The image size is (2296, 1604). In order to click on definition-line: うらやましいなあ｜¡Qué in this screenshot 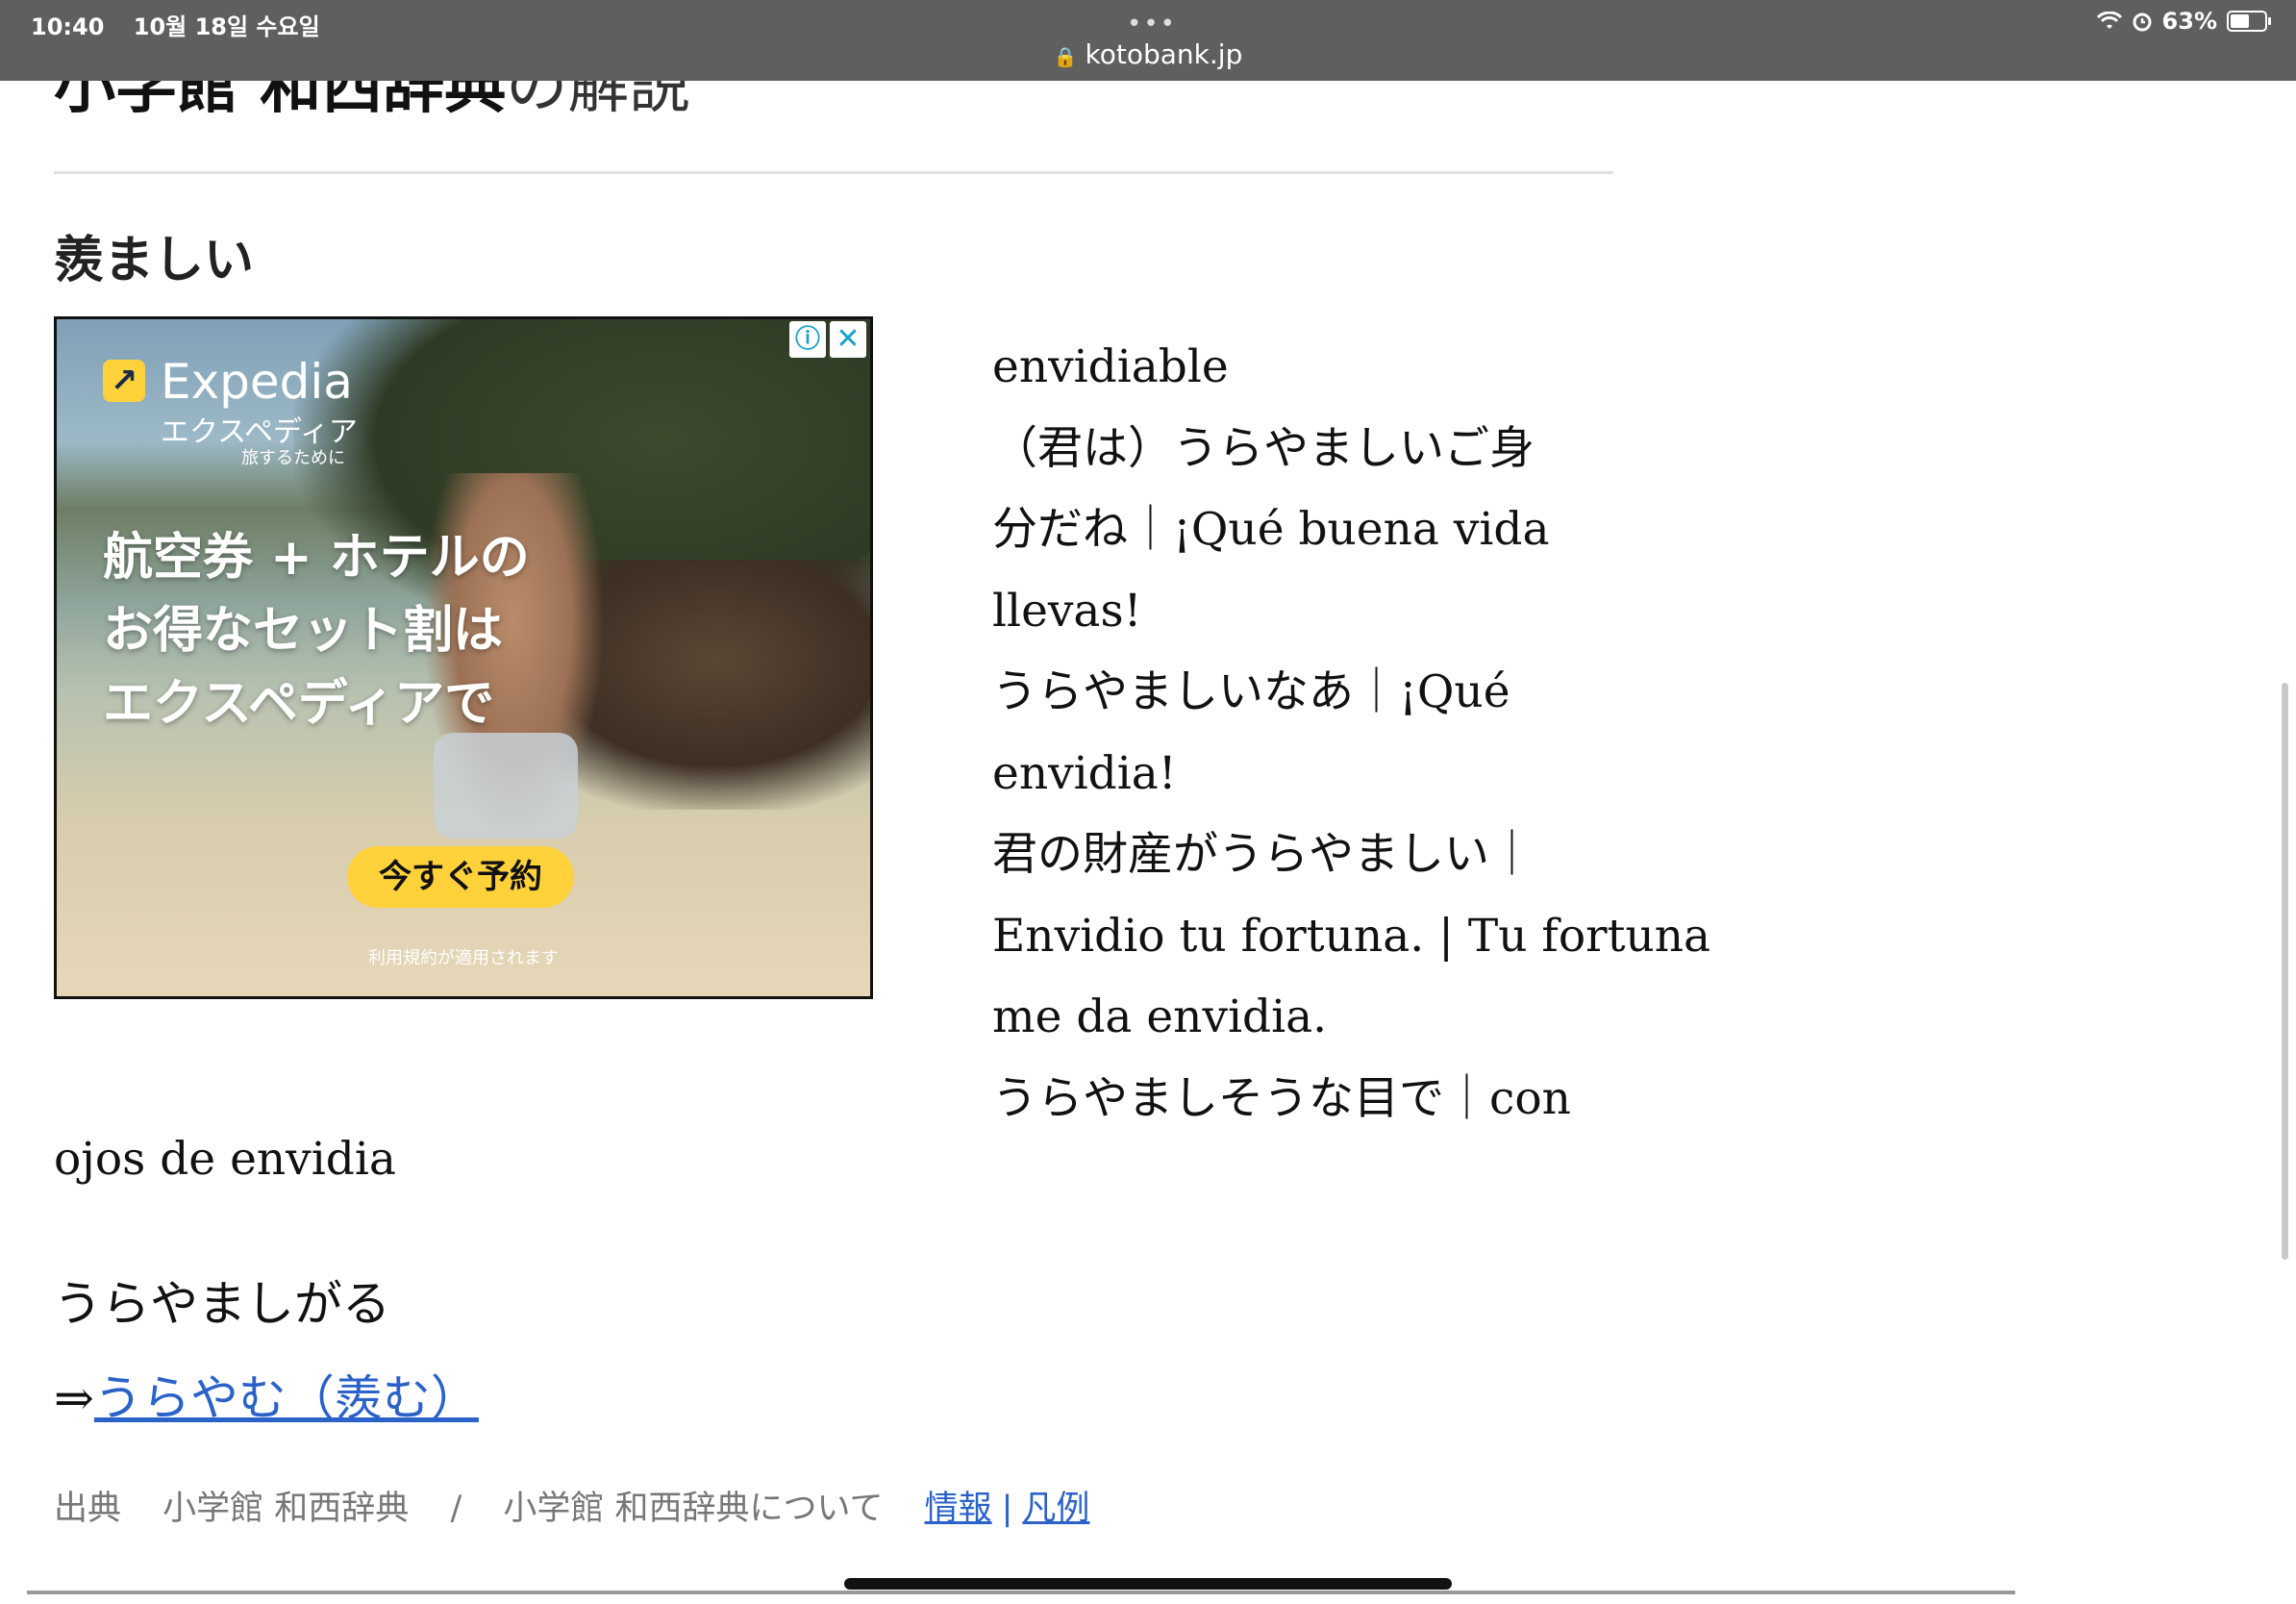, I will do `click(1251, 691)`.